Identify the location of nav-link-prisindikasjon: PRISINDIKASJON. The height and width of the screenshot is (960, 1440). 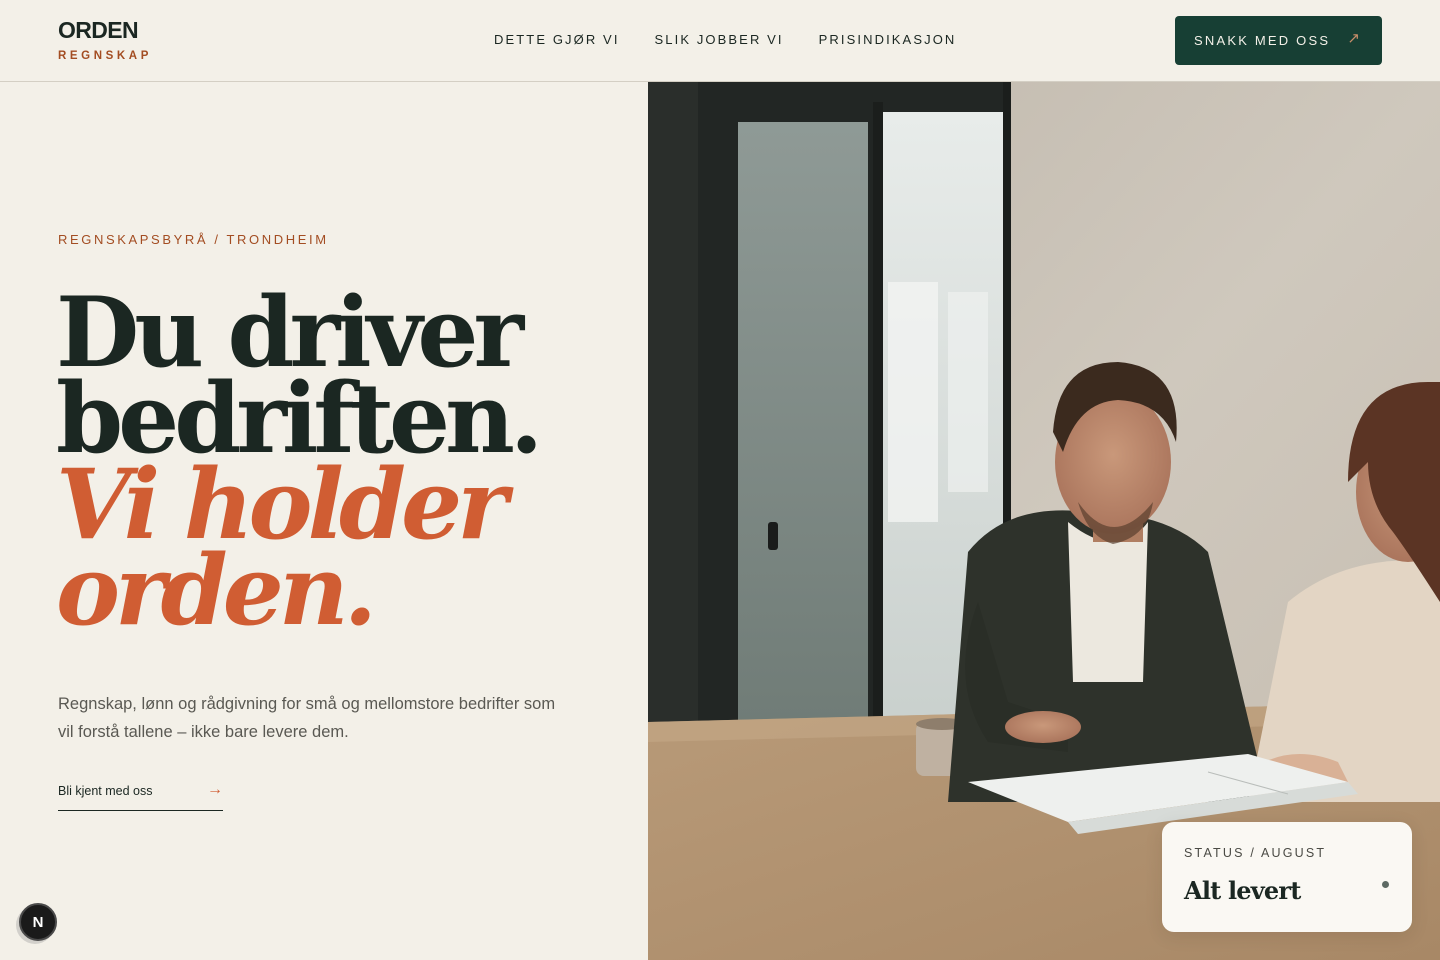
(888, 40).